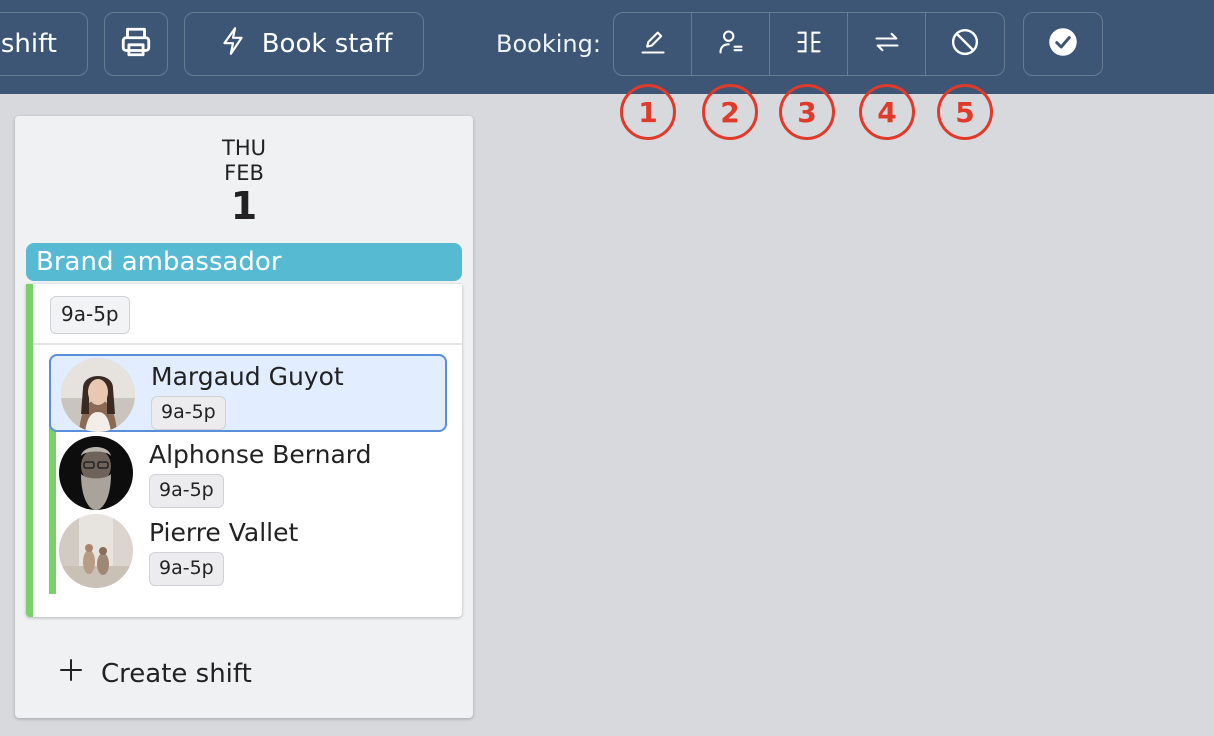 This screenshot has height=736, width=1214. I want to click on book-staff-button: Book staff, so click(304, 44).